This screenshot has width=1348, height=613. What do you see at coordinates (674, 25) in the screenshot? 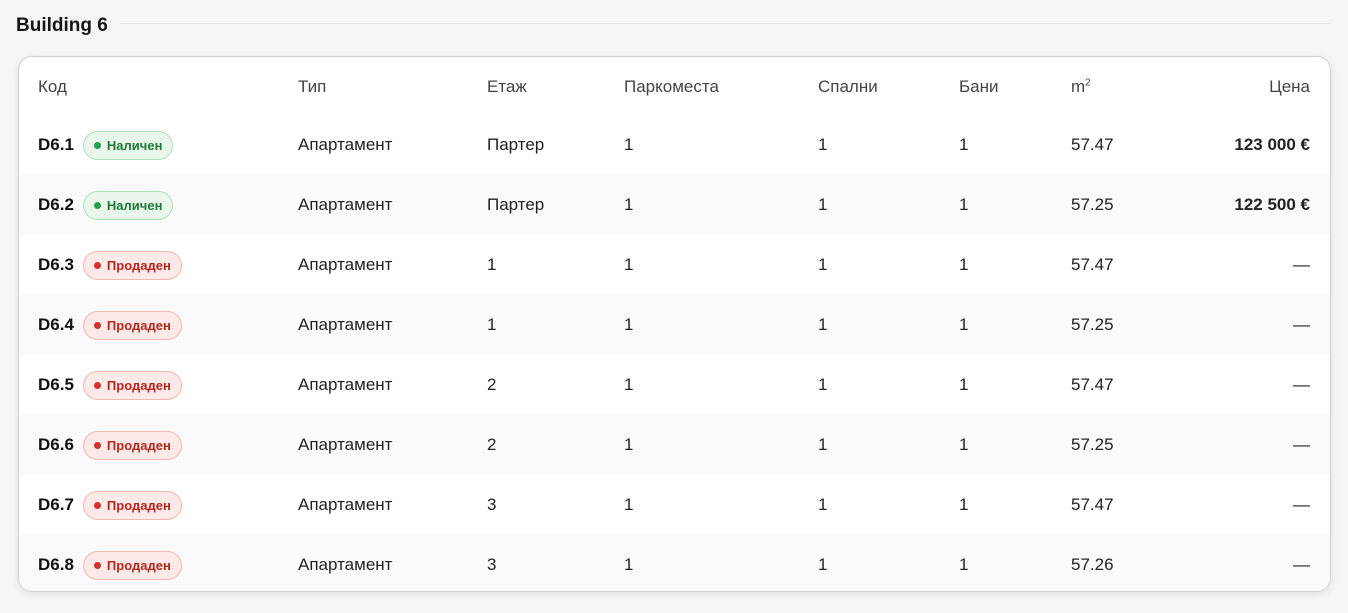
I see `section-header: Building 6` at bounding box center [674, 25].